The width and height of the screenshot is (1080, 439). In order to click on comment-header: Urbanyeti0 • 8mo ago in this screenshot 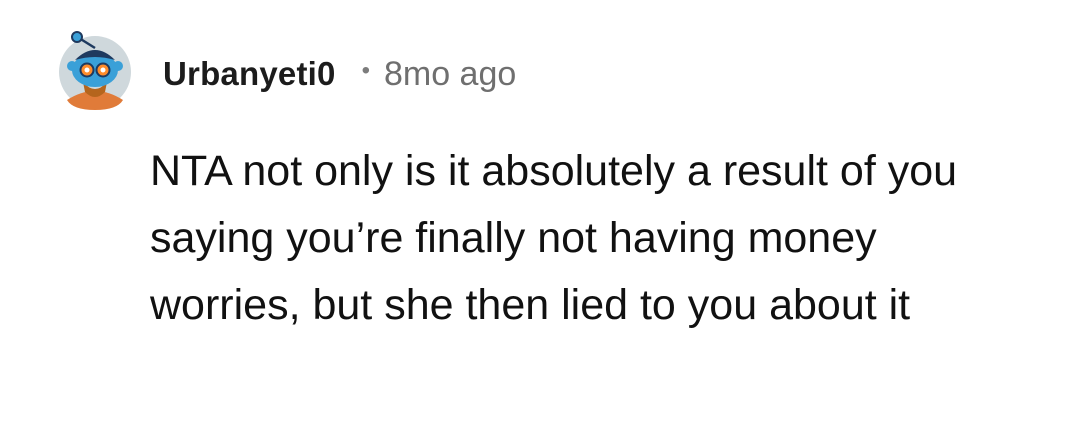, I will do `click(339, 74)`.